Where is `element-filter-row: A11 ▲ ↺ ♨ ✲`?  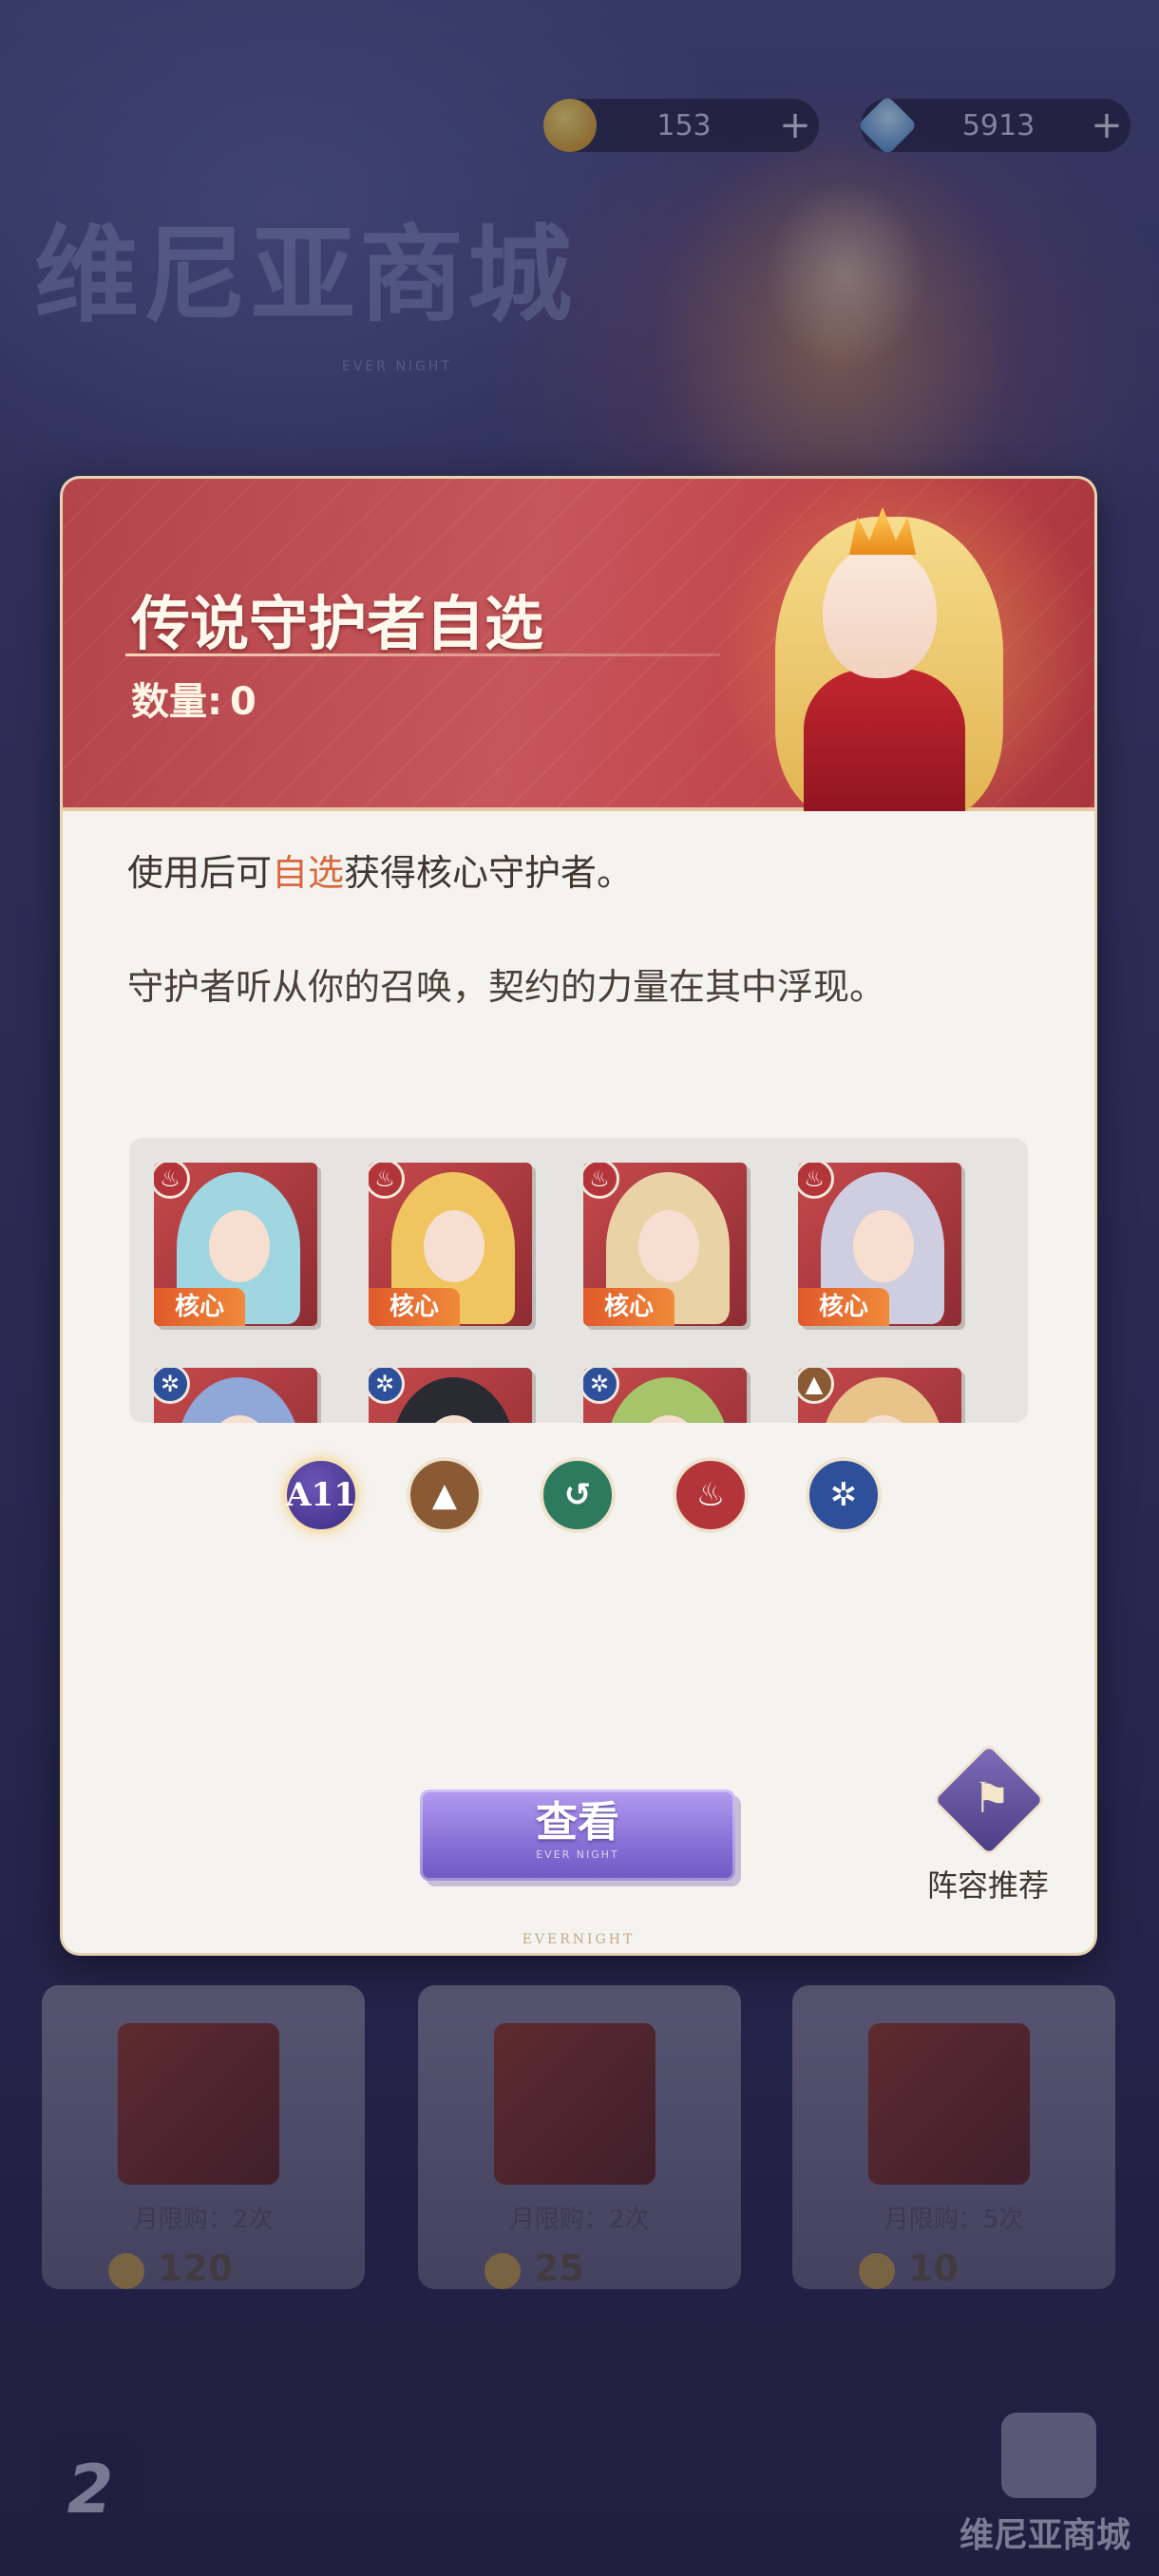 element-filter-row: A11 ▲ ↺ ♨ ✲ is located at coordinates (596, 1498).